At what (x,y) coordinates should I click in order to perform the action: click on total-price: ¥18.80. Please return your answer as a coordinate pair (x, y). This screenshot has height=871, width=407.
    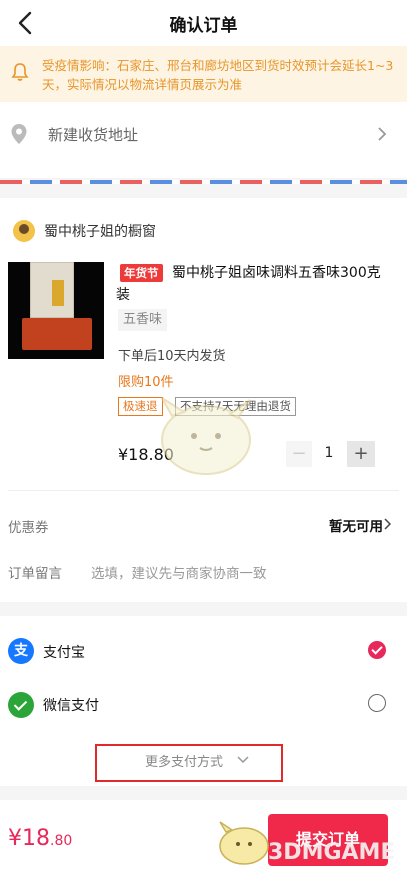
    Looking at the image, I should click on (40, 838).